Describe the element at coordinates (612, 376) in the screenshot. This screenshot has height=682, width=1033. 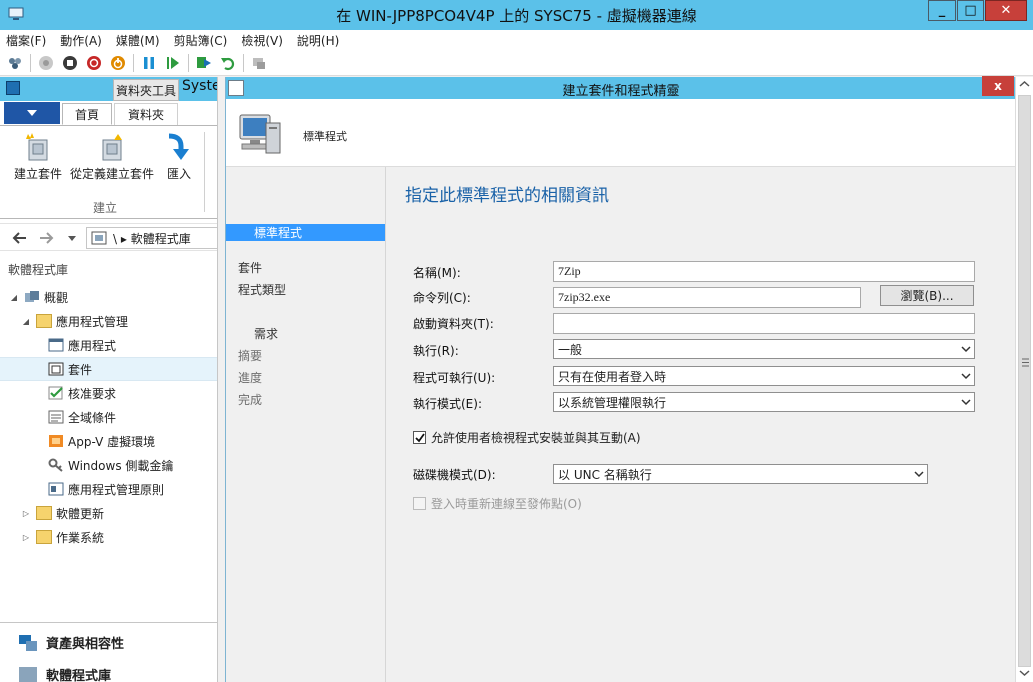
I see `program-can-run-value: 只有在使用者登入時` at that location.